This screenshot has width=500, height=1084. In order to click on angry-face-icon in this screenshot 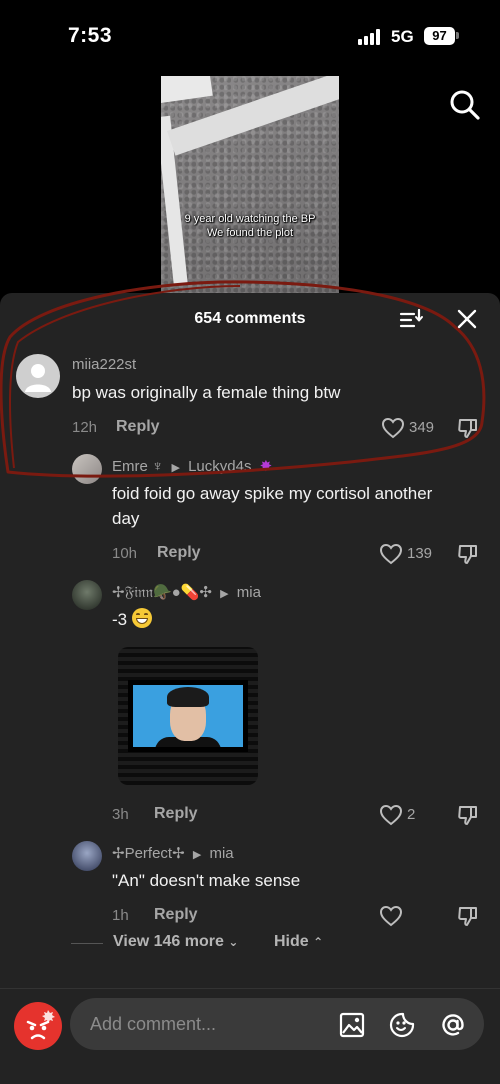, I will do `click(40, 1025)`.